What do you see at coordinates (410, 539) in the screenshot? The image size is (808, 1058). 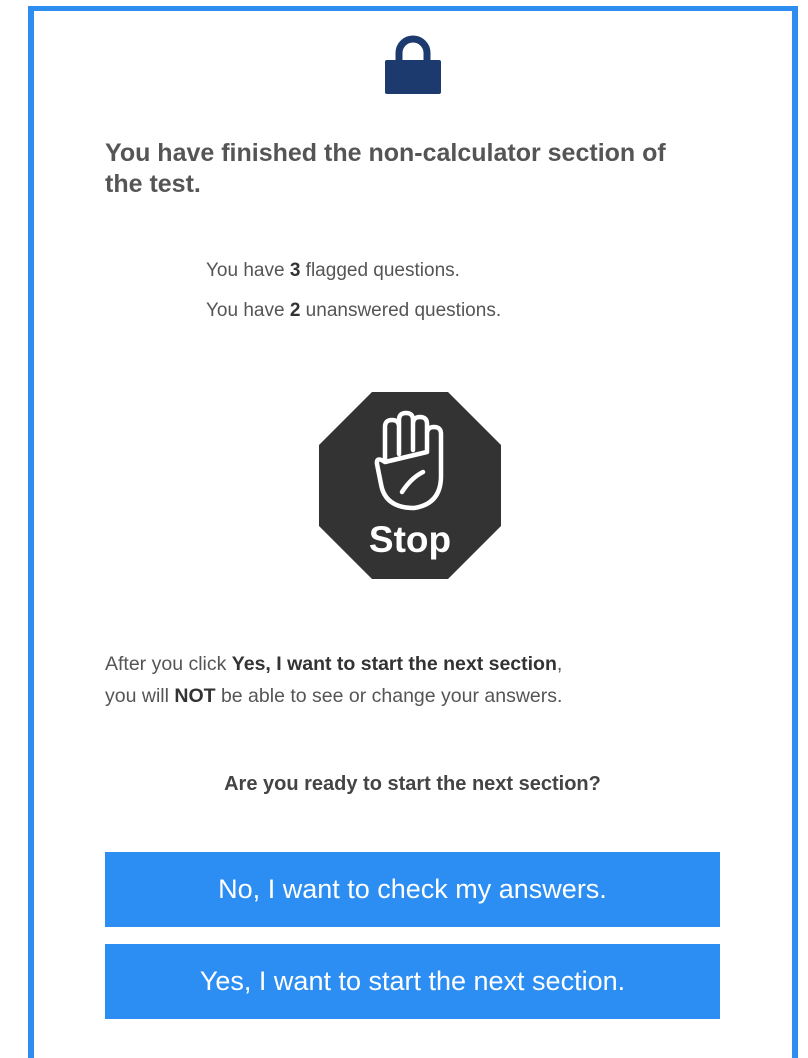 I see `stop-label: Stop` at bounding box center [410, 539].